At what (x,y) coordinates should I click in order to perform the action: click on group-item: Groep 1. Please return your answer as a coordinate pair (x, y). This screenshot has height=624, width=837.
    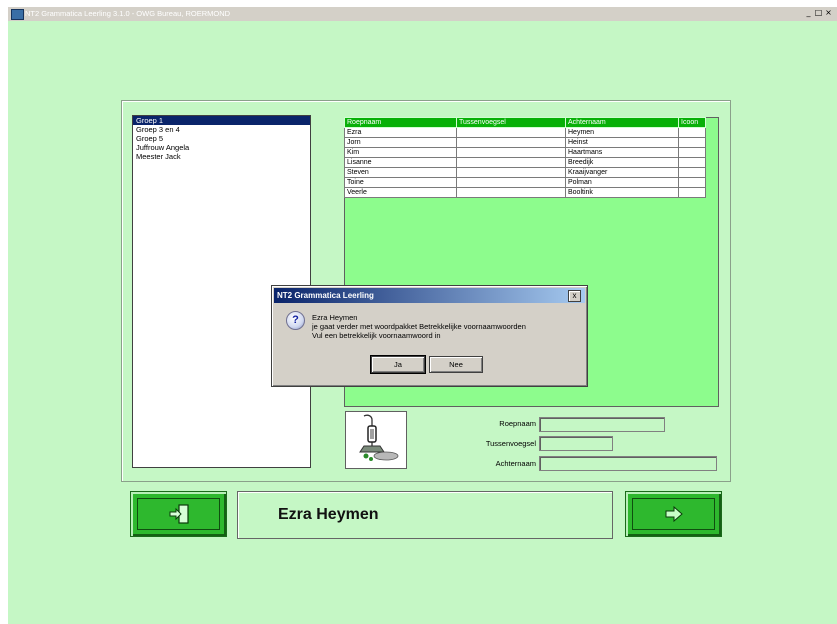
    Looking at the image, I should click on (221, 120).